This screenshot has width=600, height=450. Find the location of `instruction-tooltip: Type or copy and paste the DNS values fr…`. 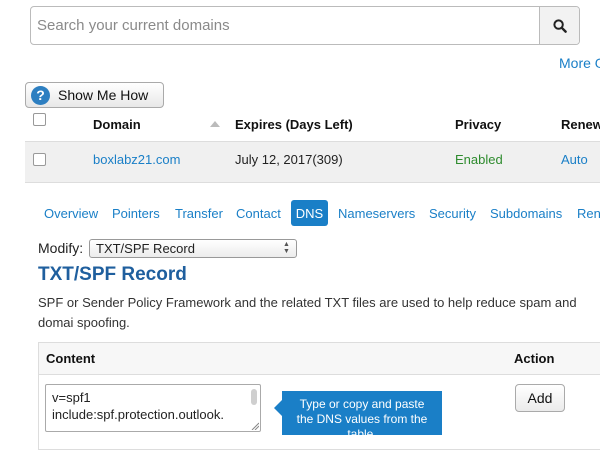

instruction-tooltip: Type or copy and paste the DNS values fr… is located at coordinates (362, 416).